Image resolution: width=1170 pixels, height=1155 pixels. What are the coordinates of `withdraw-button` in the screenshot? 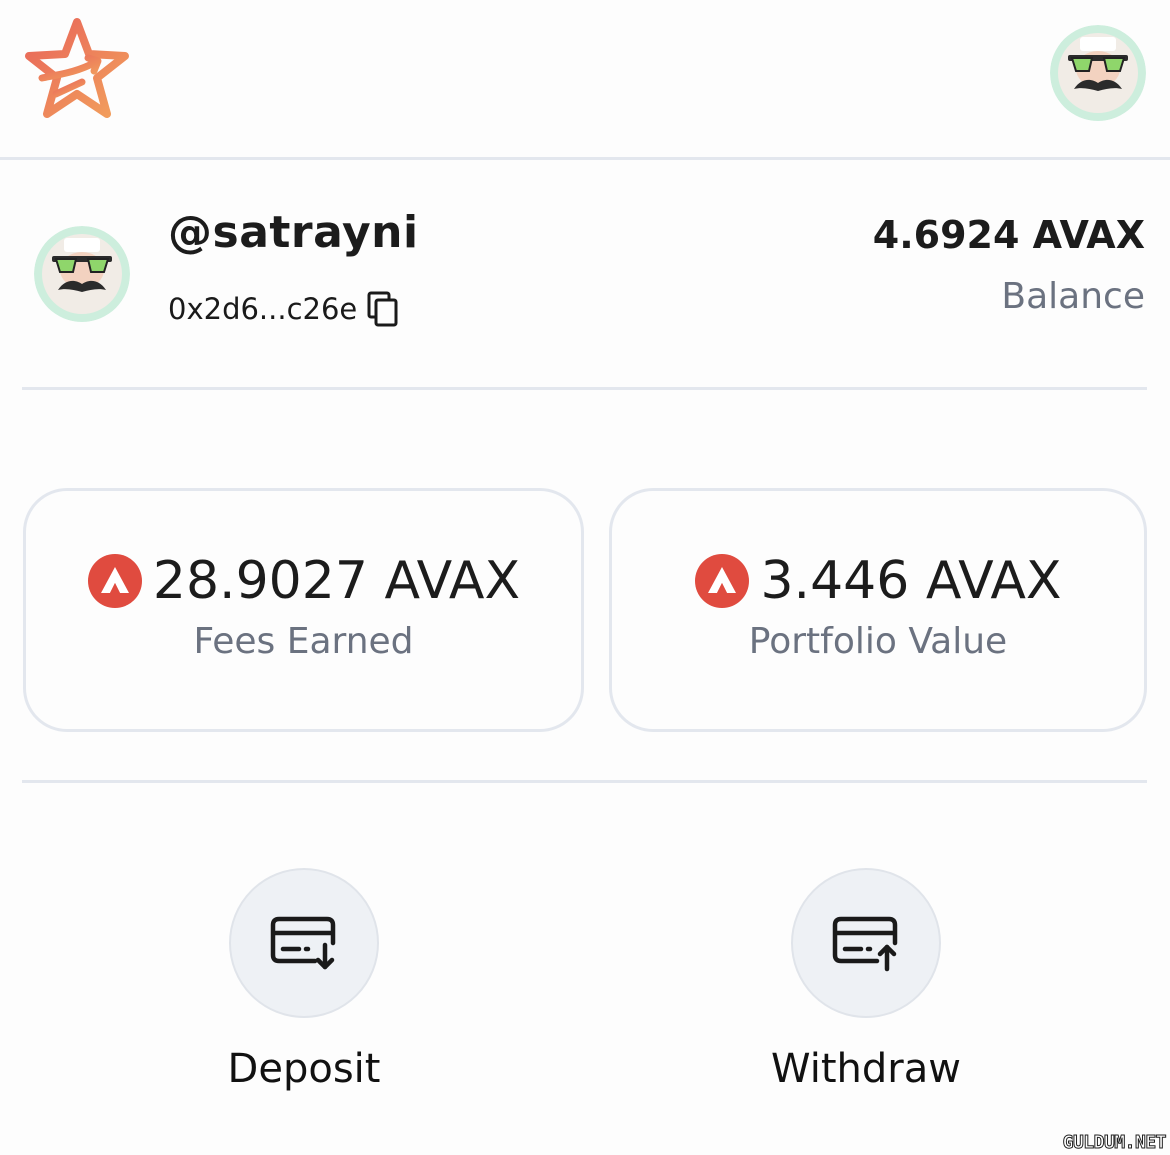 It's located at (866, 943).